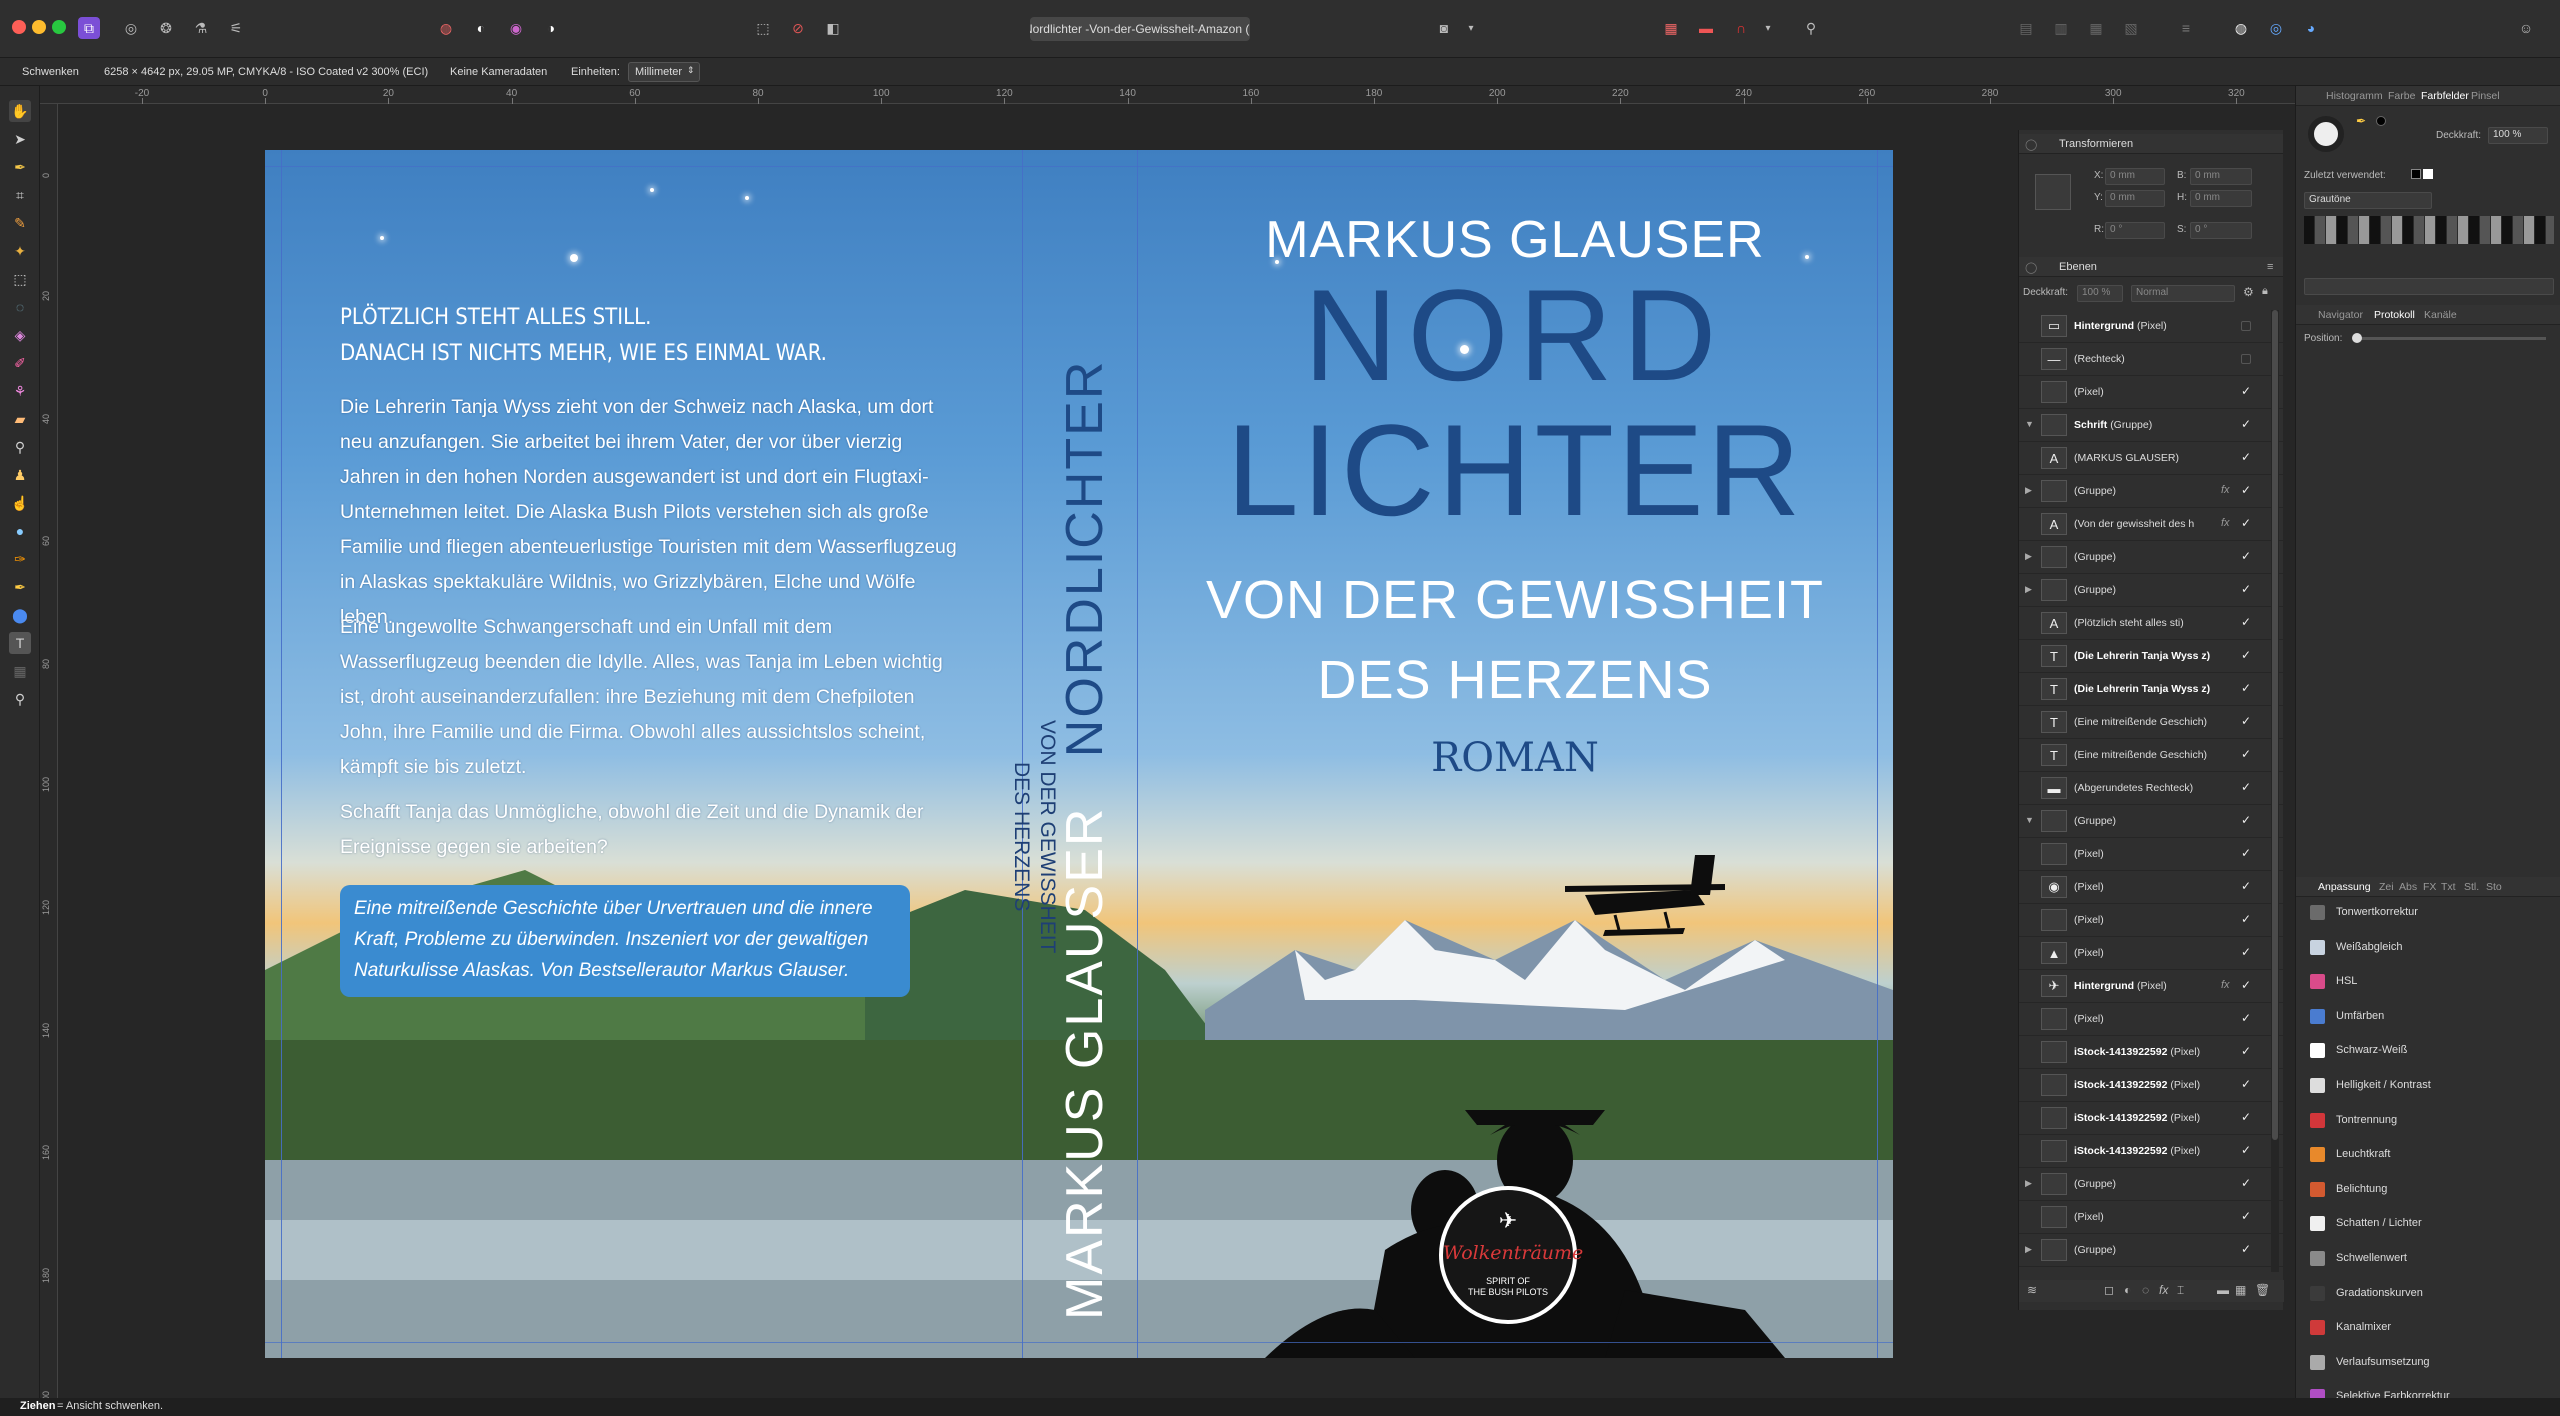 This screenshot has height=1416, width=2560. Describe the element at coordinates (1741, 28) in the screenshot. I see `snapping-magnet-icon: ∩` at that location.